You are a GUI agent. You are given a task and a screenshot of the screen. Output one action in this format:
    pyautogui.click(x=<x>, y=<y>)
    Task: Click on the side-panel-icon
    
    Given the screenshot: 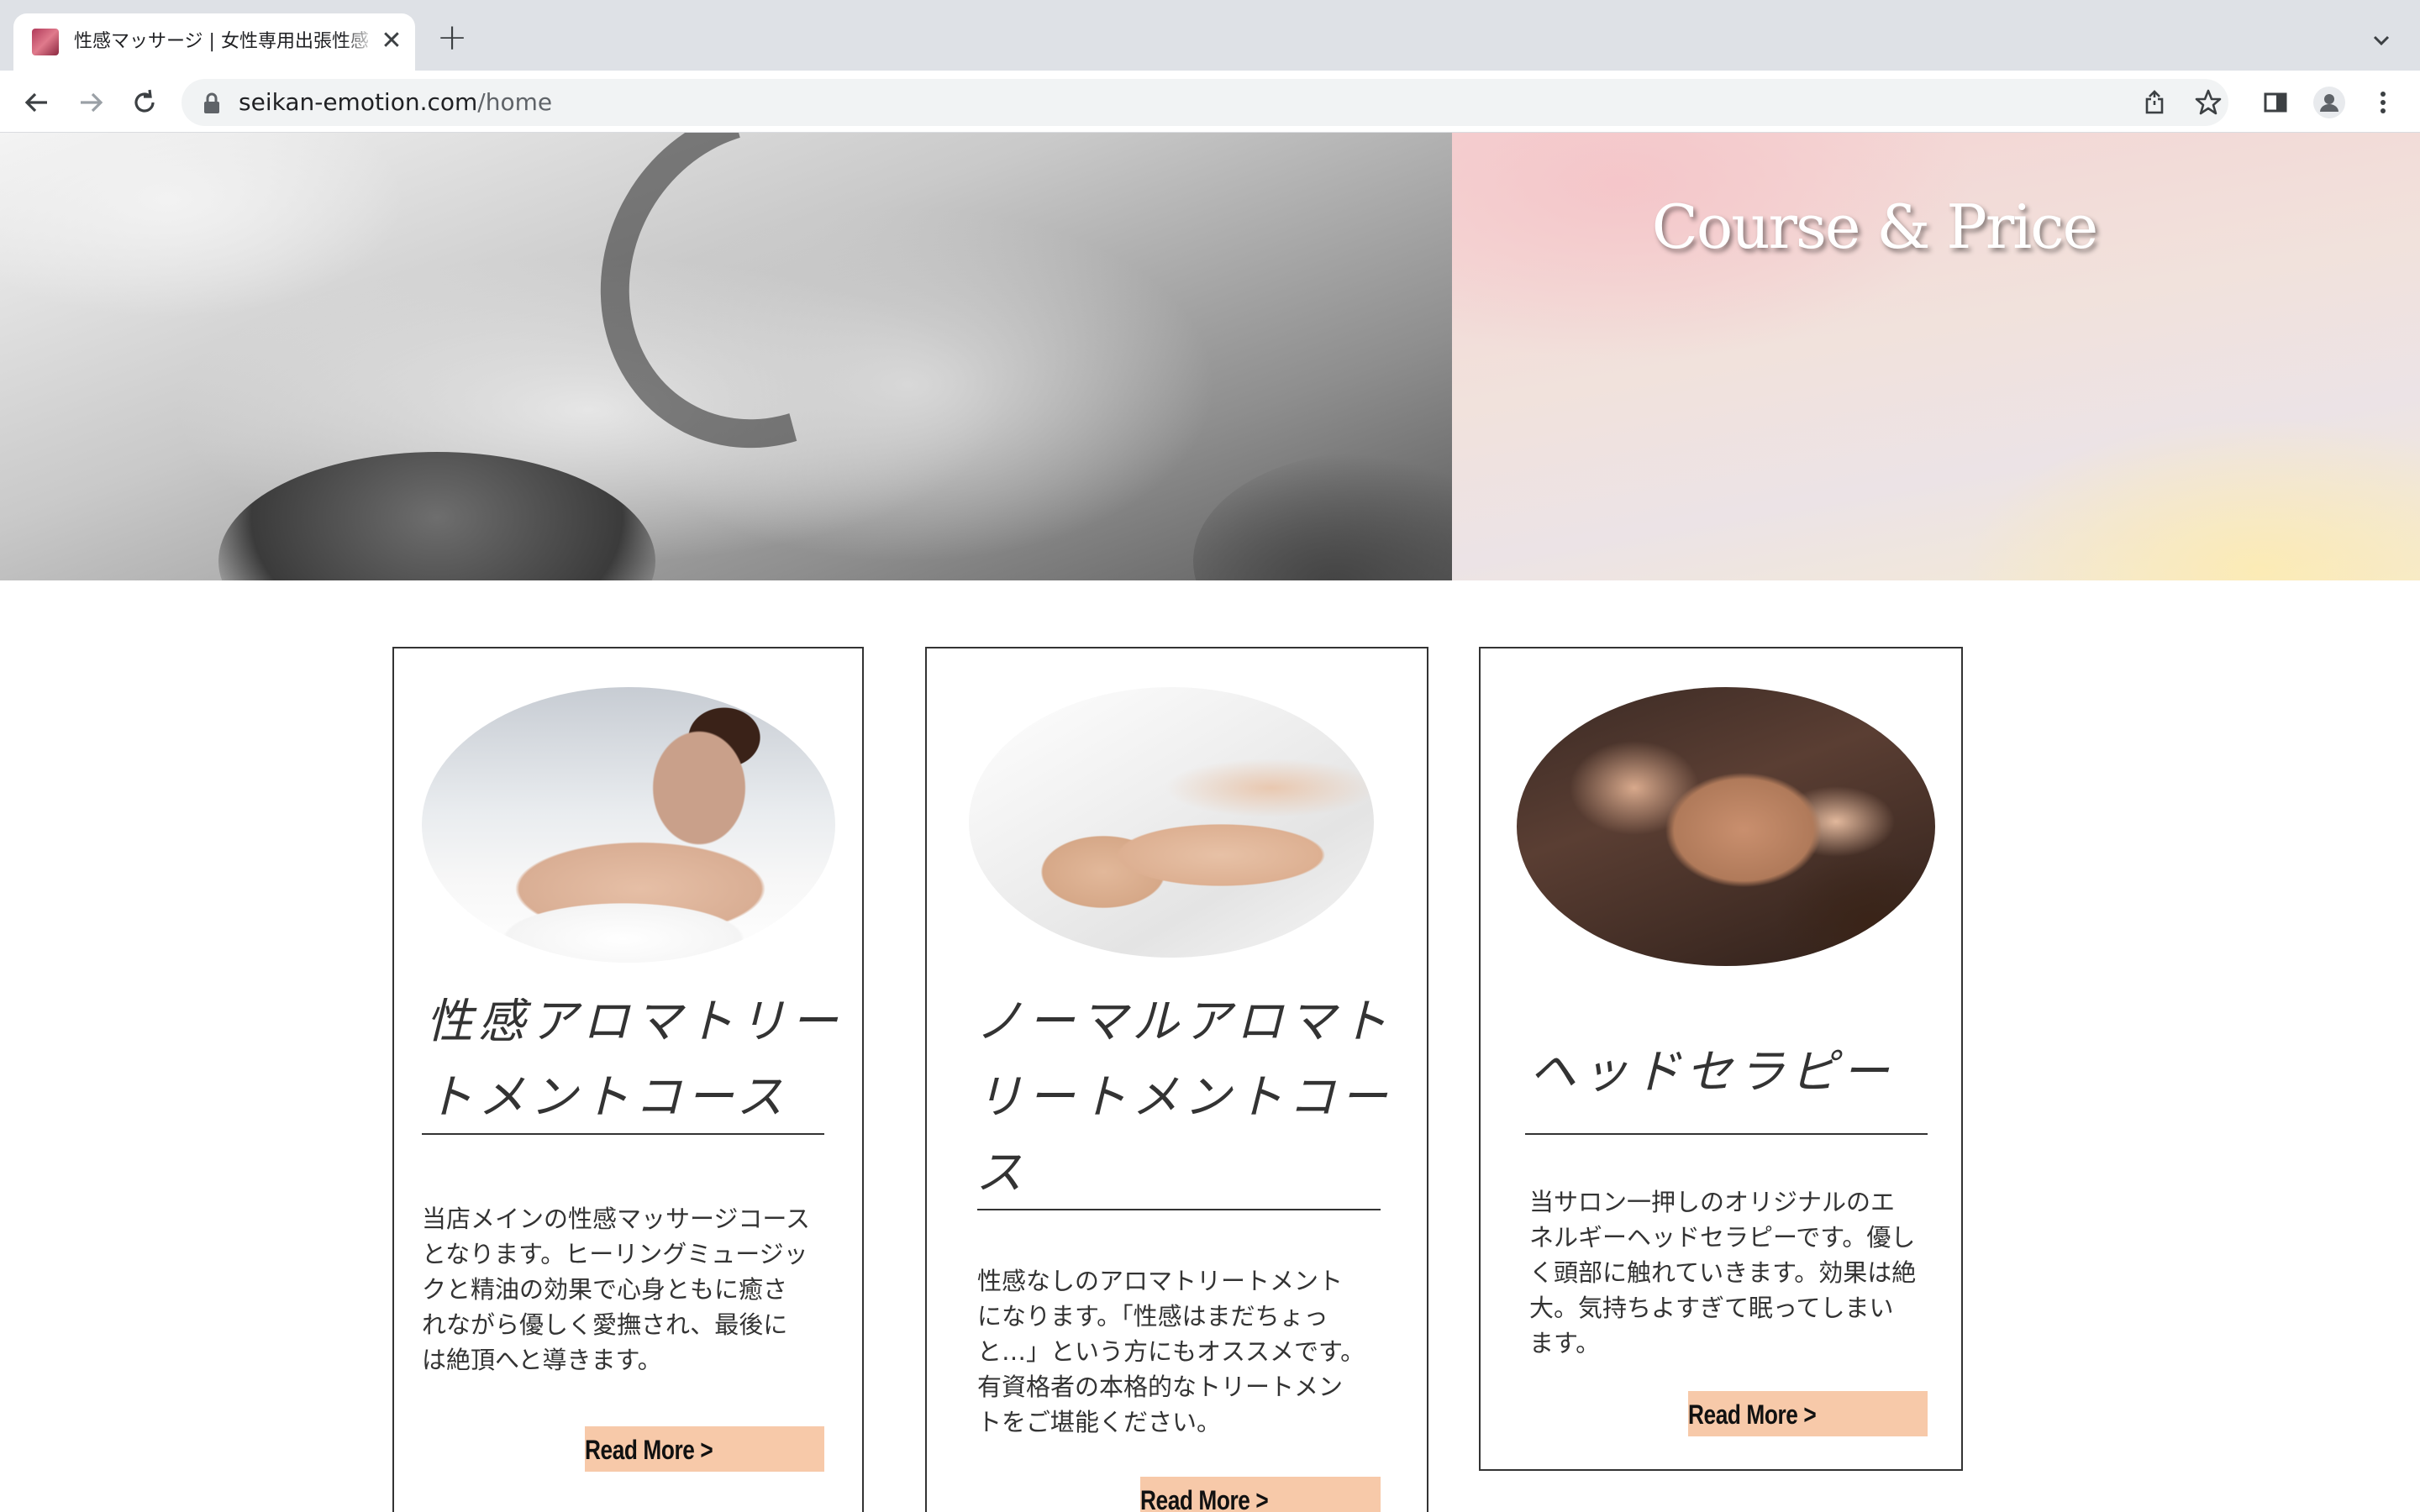 What is the action you would take?
    pyautogui.click(x=2275, y=102)
    